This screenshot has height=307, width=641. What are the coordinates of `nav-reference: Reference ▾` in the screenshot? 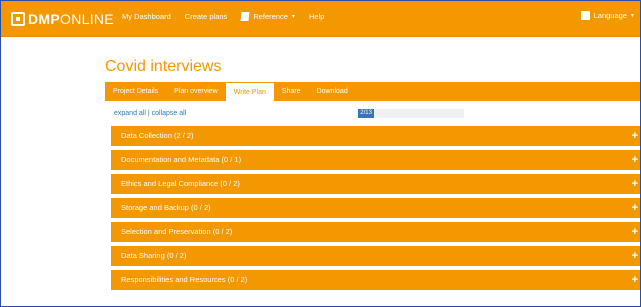 It's located at (267, 16).